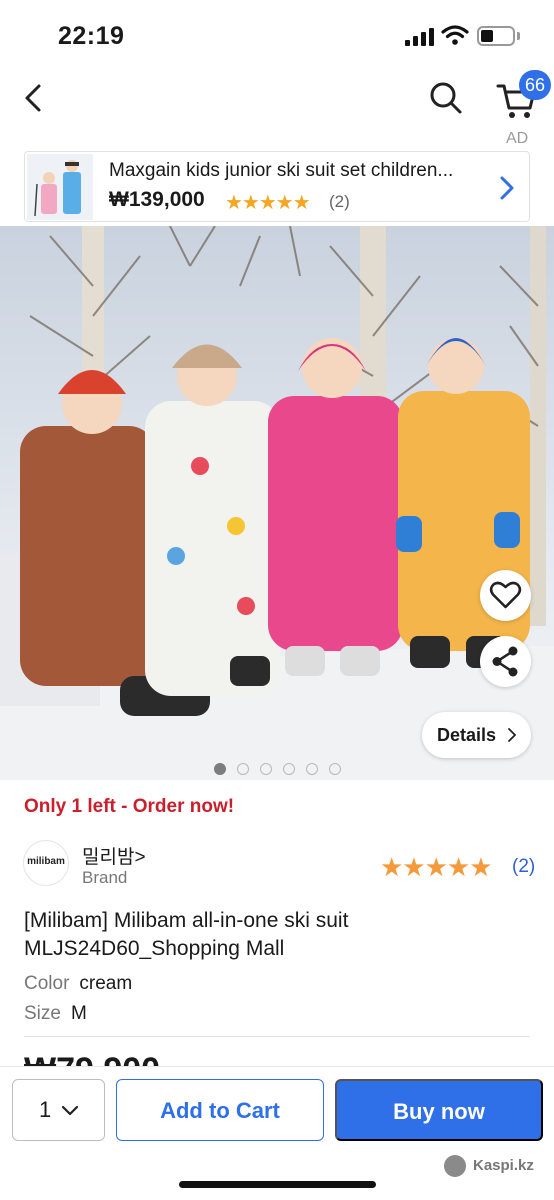 The height and width of the screenshot is (1200, 554). Describe the element at coordinates (446, 98) in the screenshot. I see `search-button` at that location.